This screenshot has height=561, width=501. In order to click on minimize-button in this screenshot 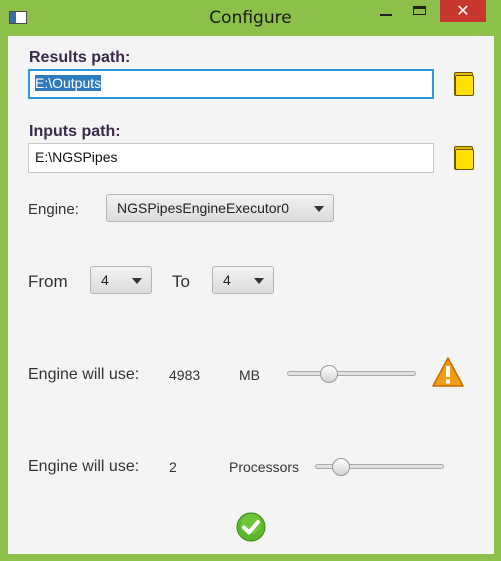, I will do `click(386, 11)`.